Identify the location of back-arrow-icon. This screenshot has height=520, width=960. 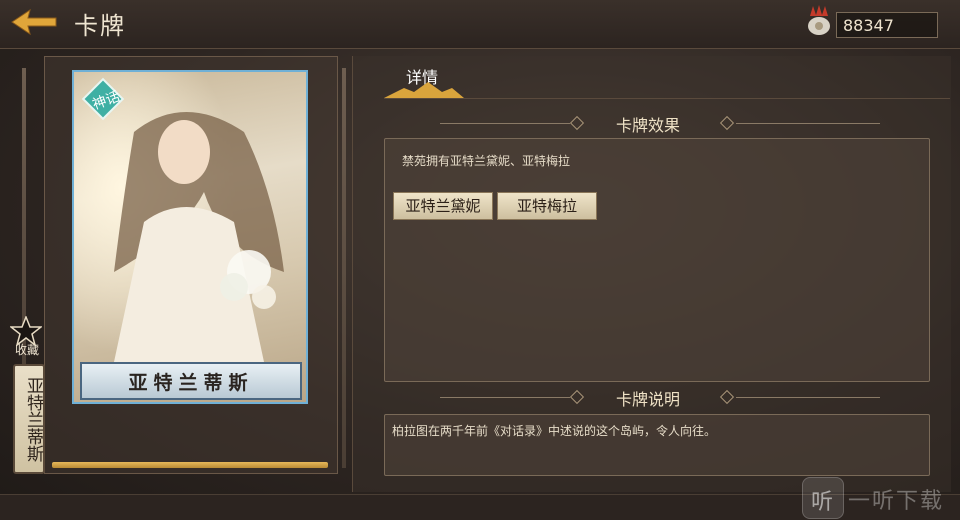
(34, 22).